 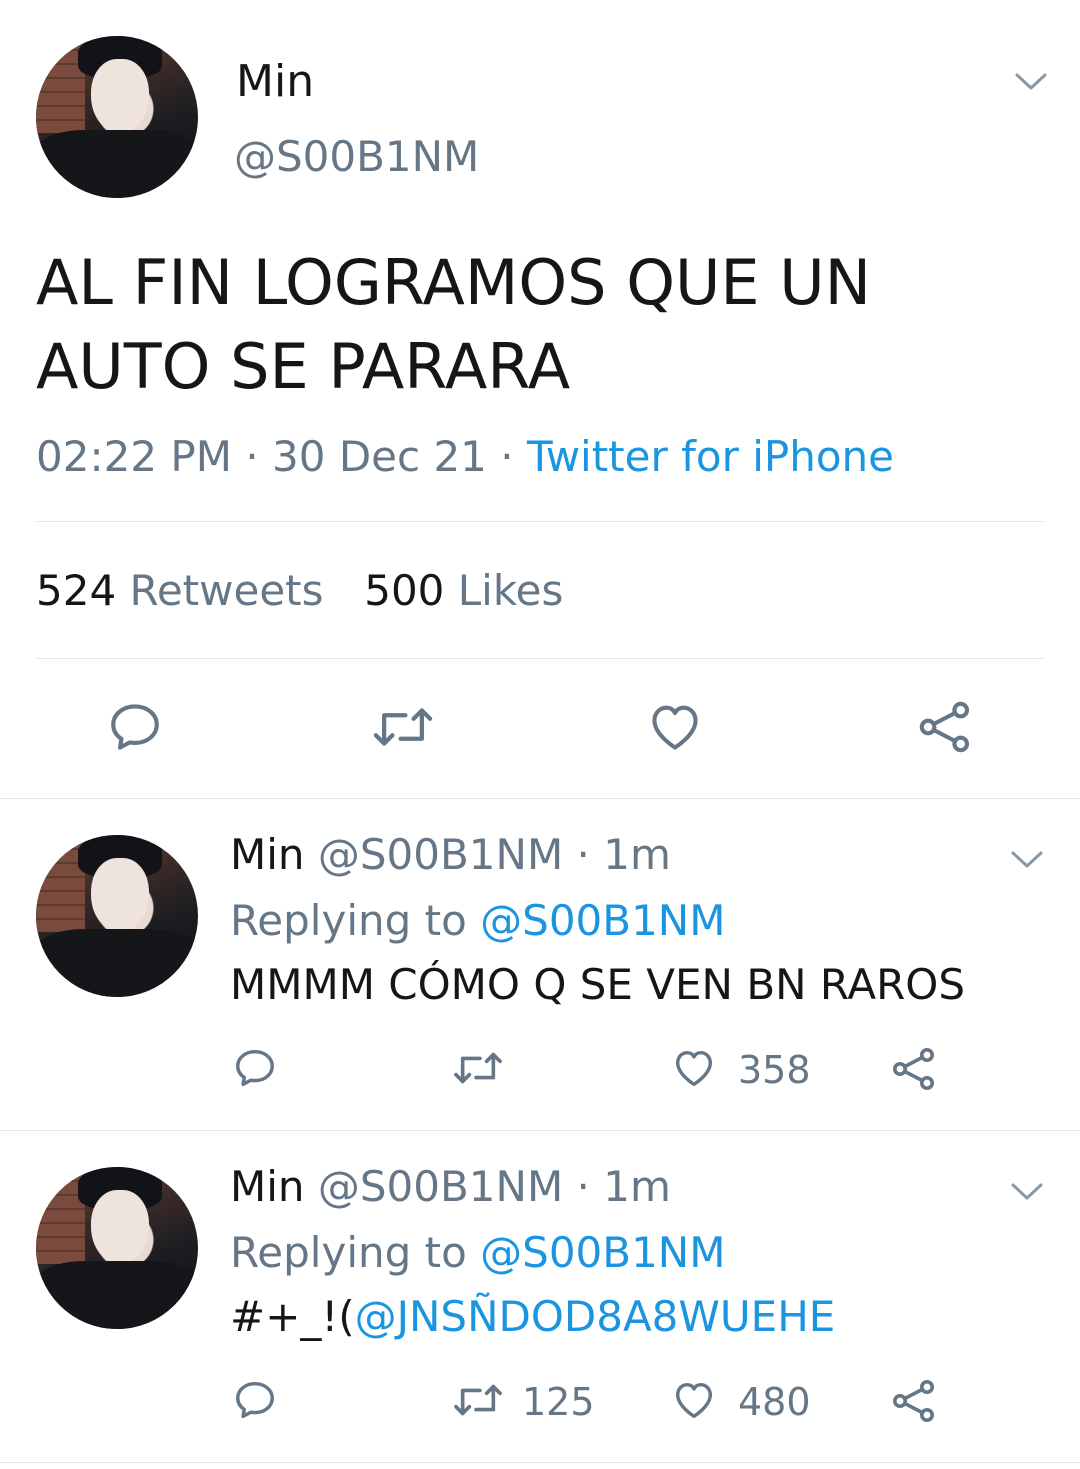 What do you see at coordinates (226, 590) in the screenshot?
I see `retweets-label: Retweets` at bounding box center [226, 590].